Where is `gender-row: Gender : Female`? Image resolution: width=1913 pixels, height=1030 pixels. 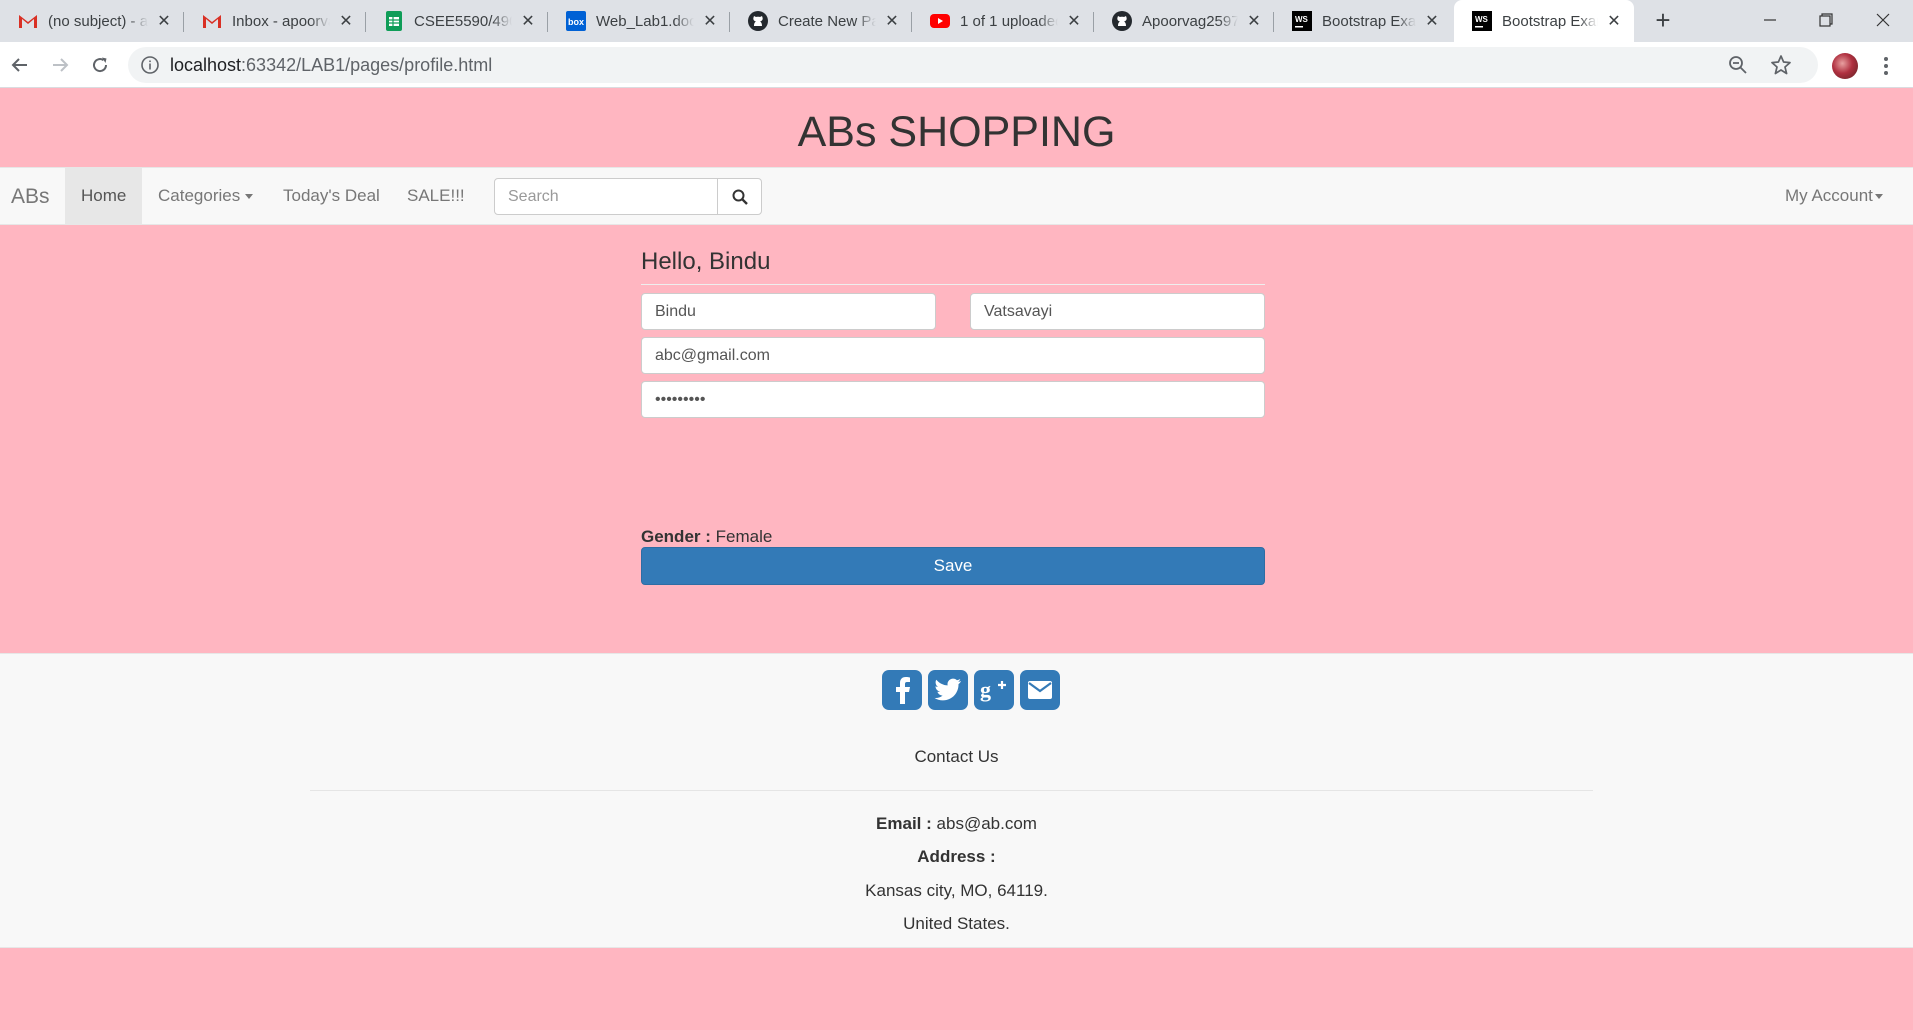
gender-row: Gender : Female is located at coordinates (706, 537).